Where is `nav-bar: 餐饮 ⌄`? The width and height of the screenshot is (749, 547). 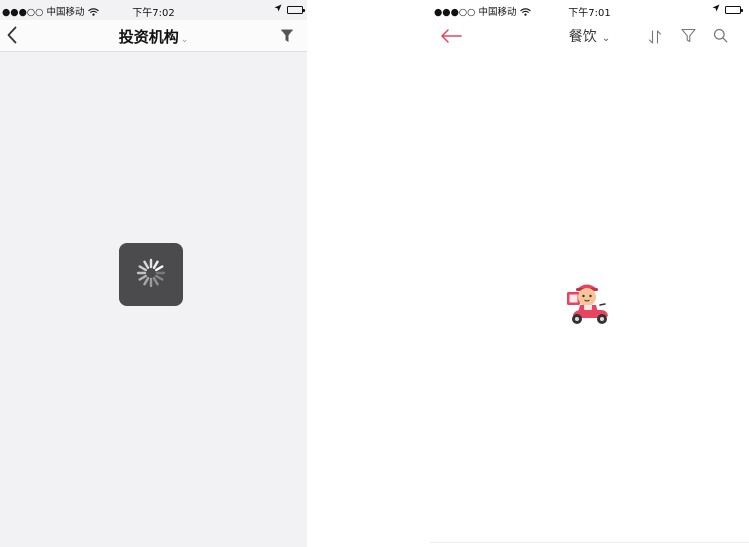 nav-bar: 餐饮 ⌄ is located at coordinates (589, 36).